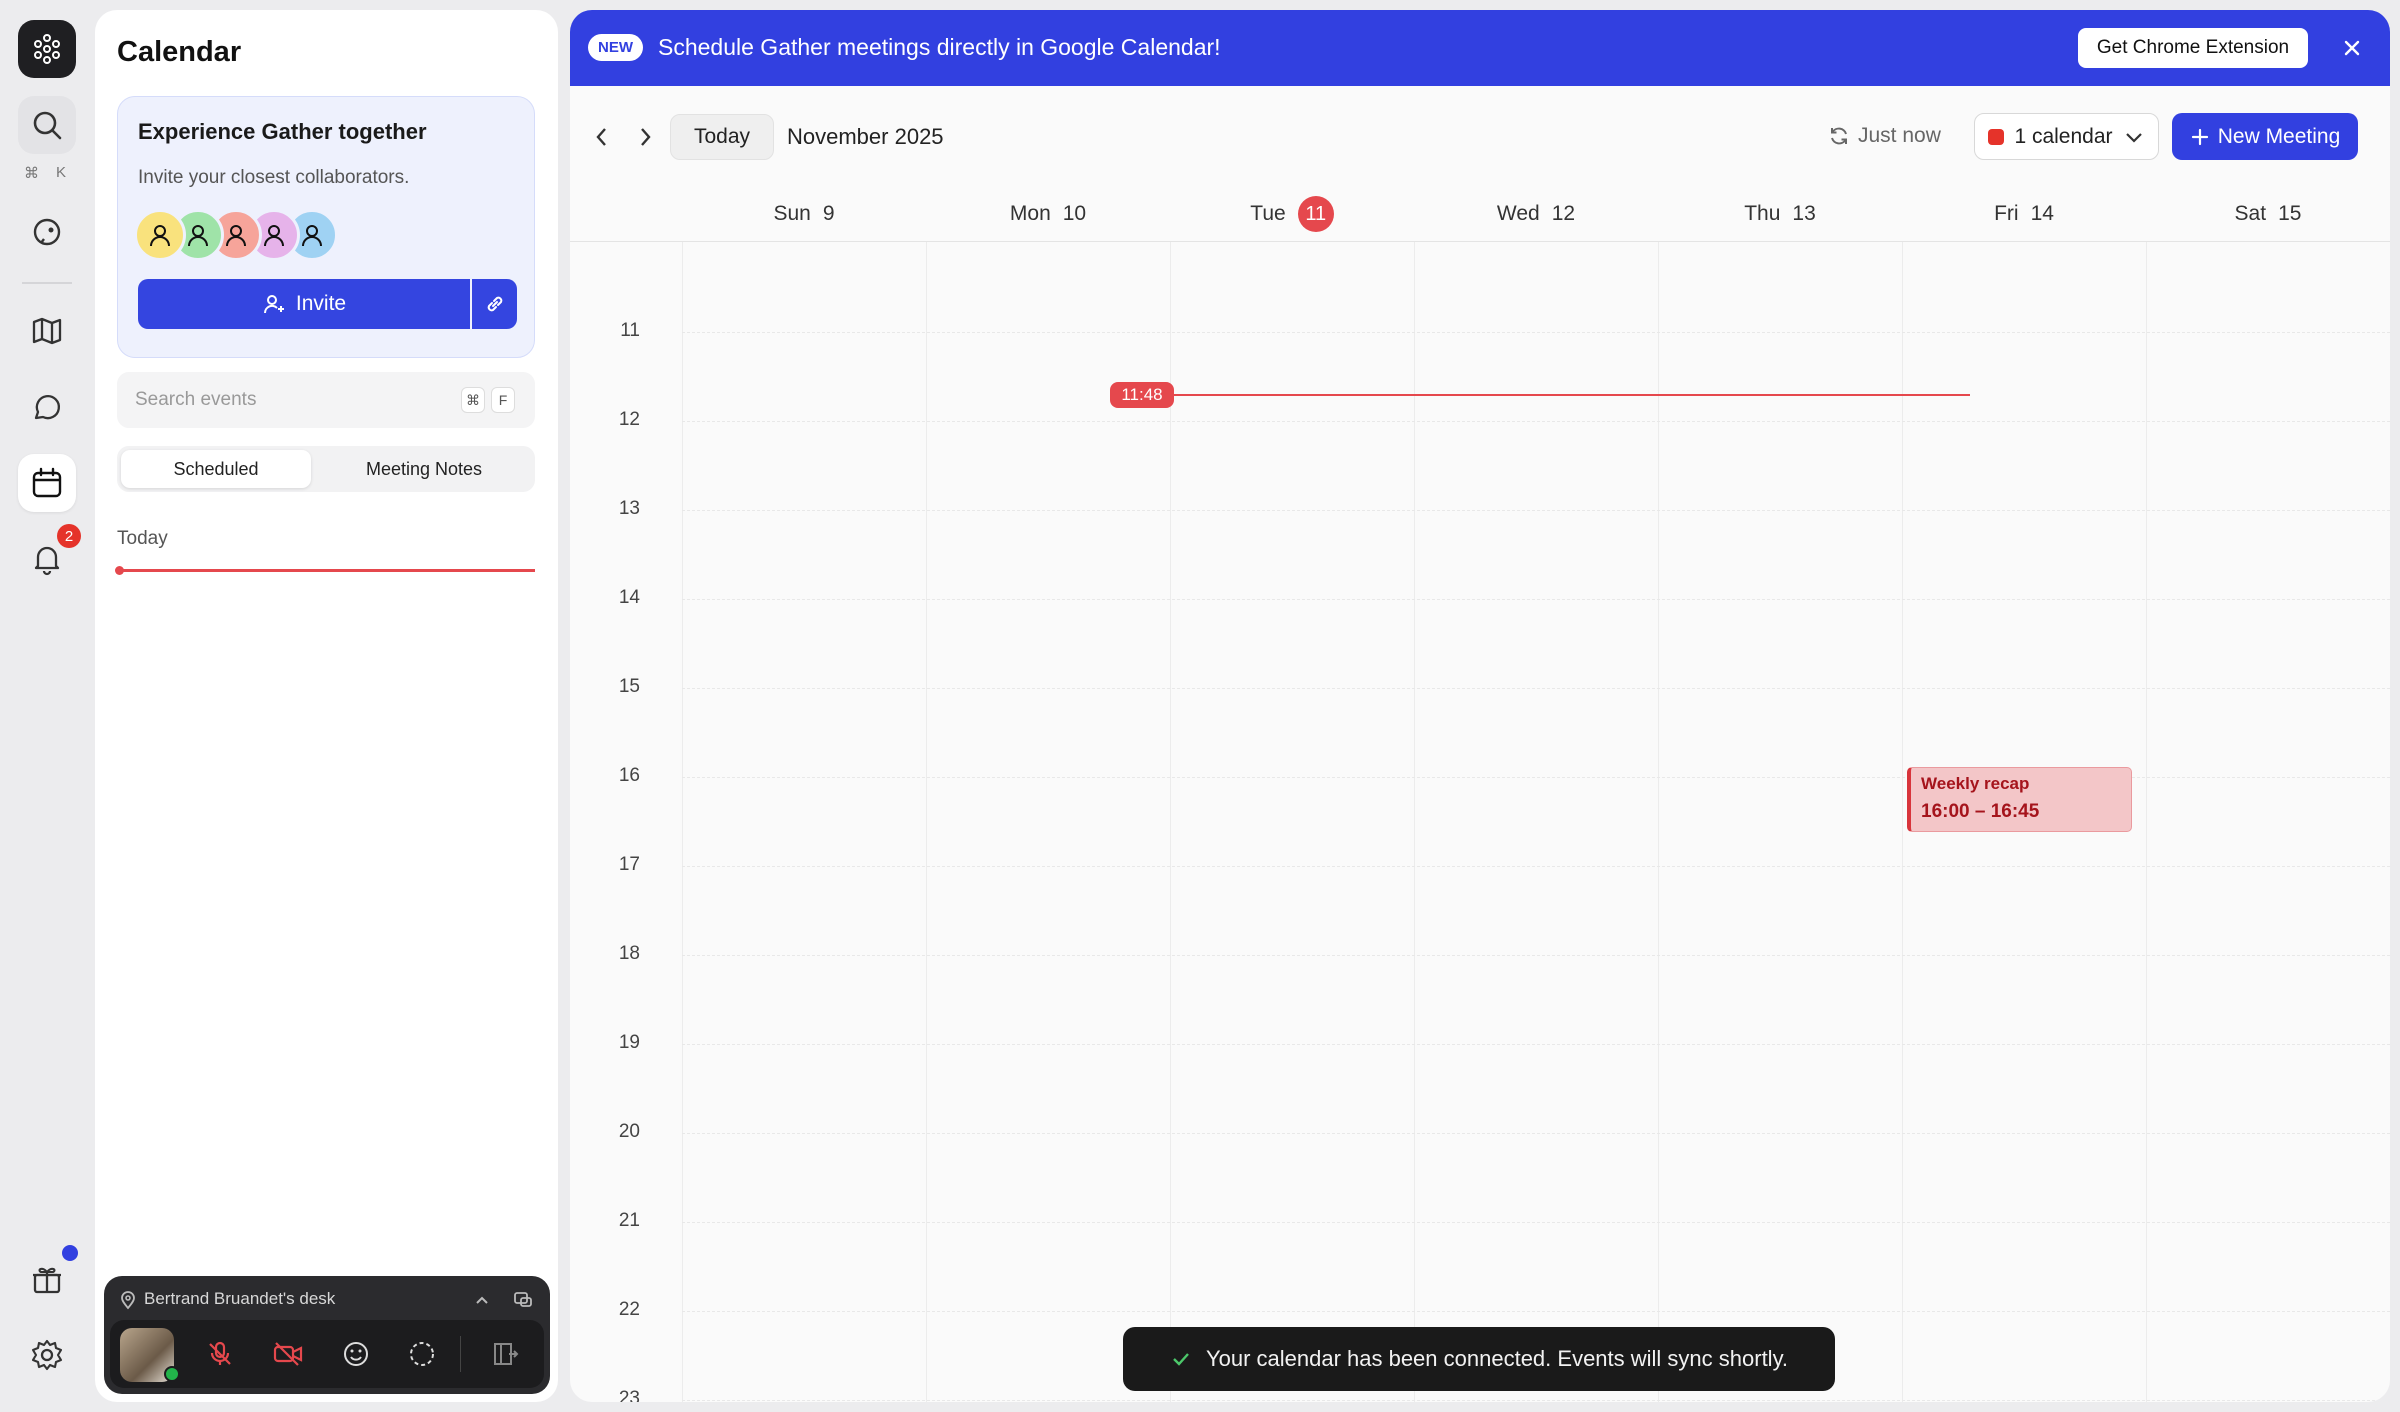 The height and width of the screenshot is (1412, 2400). I want to click on mic-toggle, so click(220, 1354).